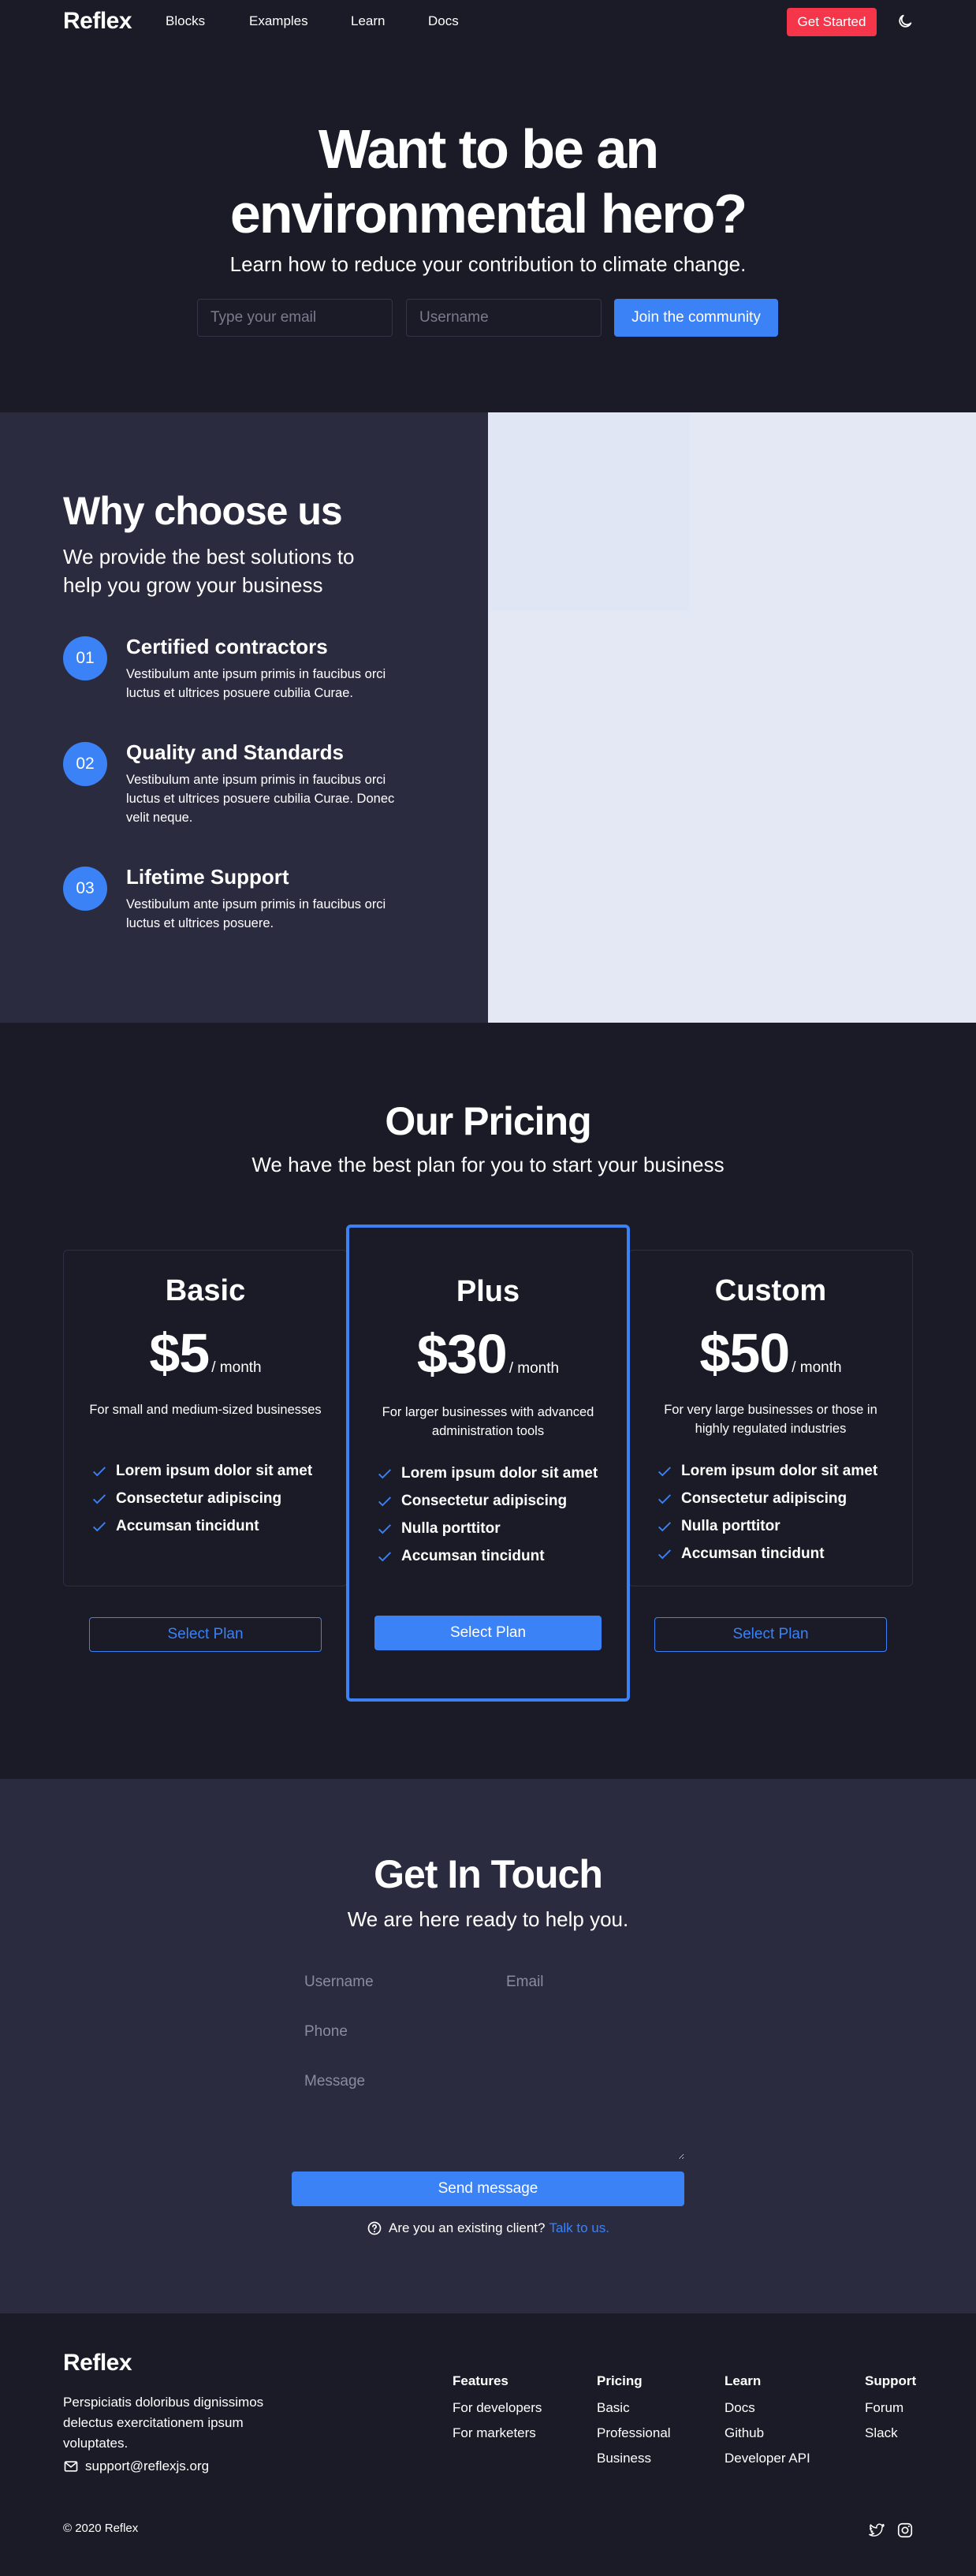 The width and height of the screenshot is (976, 2576). What do you see at coordinates (488, 181) in the screenshot?
I see `hero-title: Want to be an environmental hero?` at bounding box center [488, 181].